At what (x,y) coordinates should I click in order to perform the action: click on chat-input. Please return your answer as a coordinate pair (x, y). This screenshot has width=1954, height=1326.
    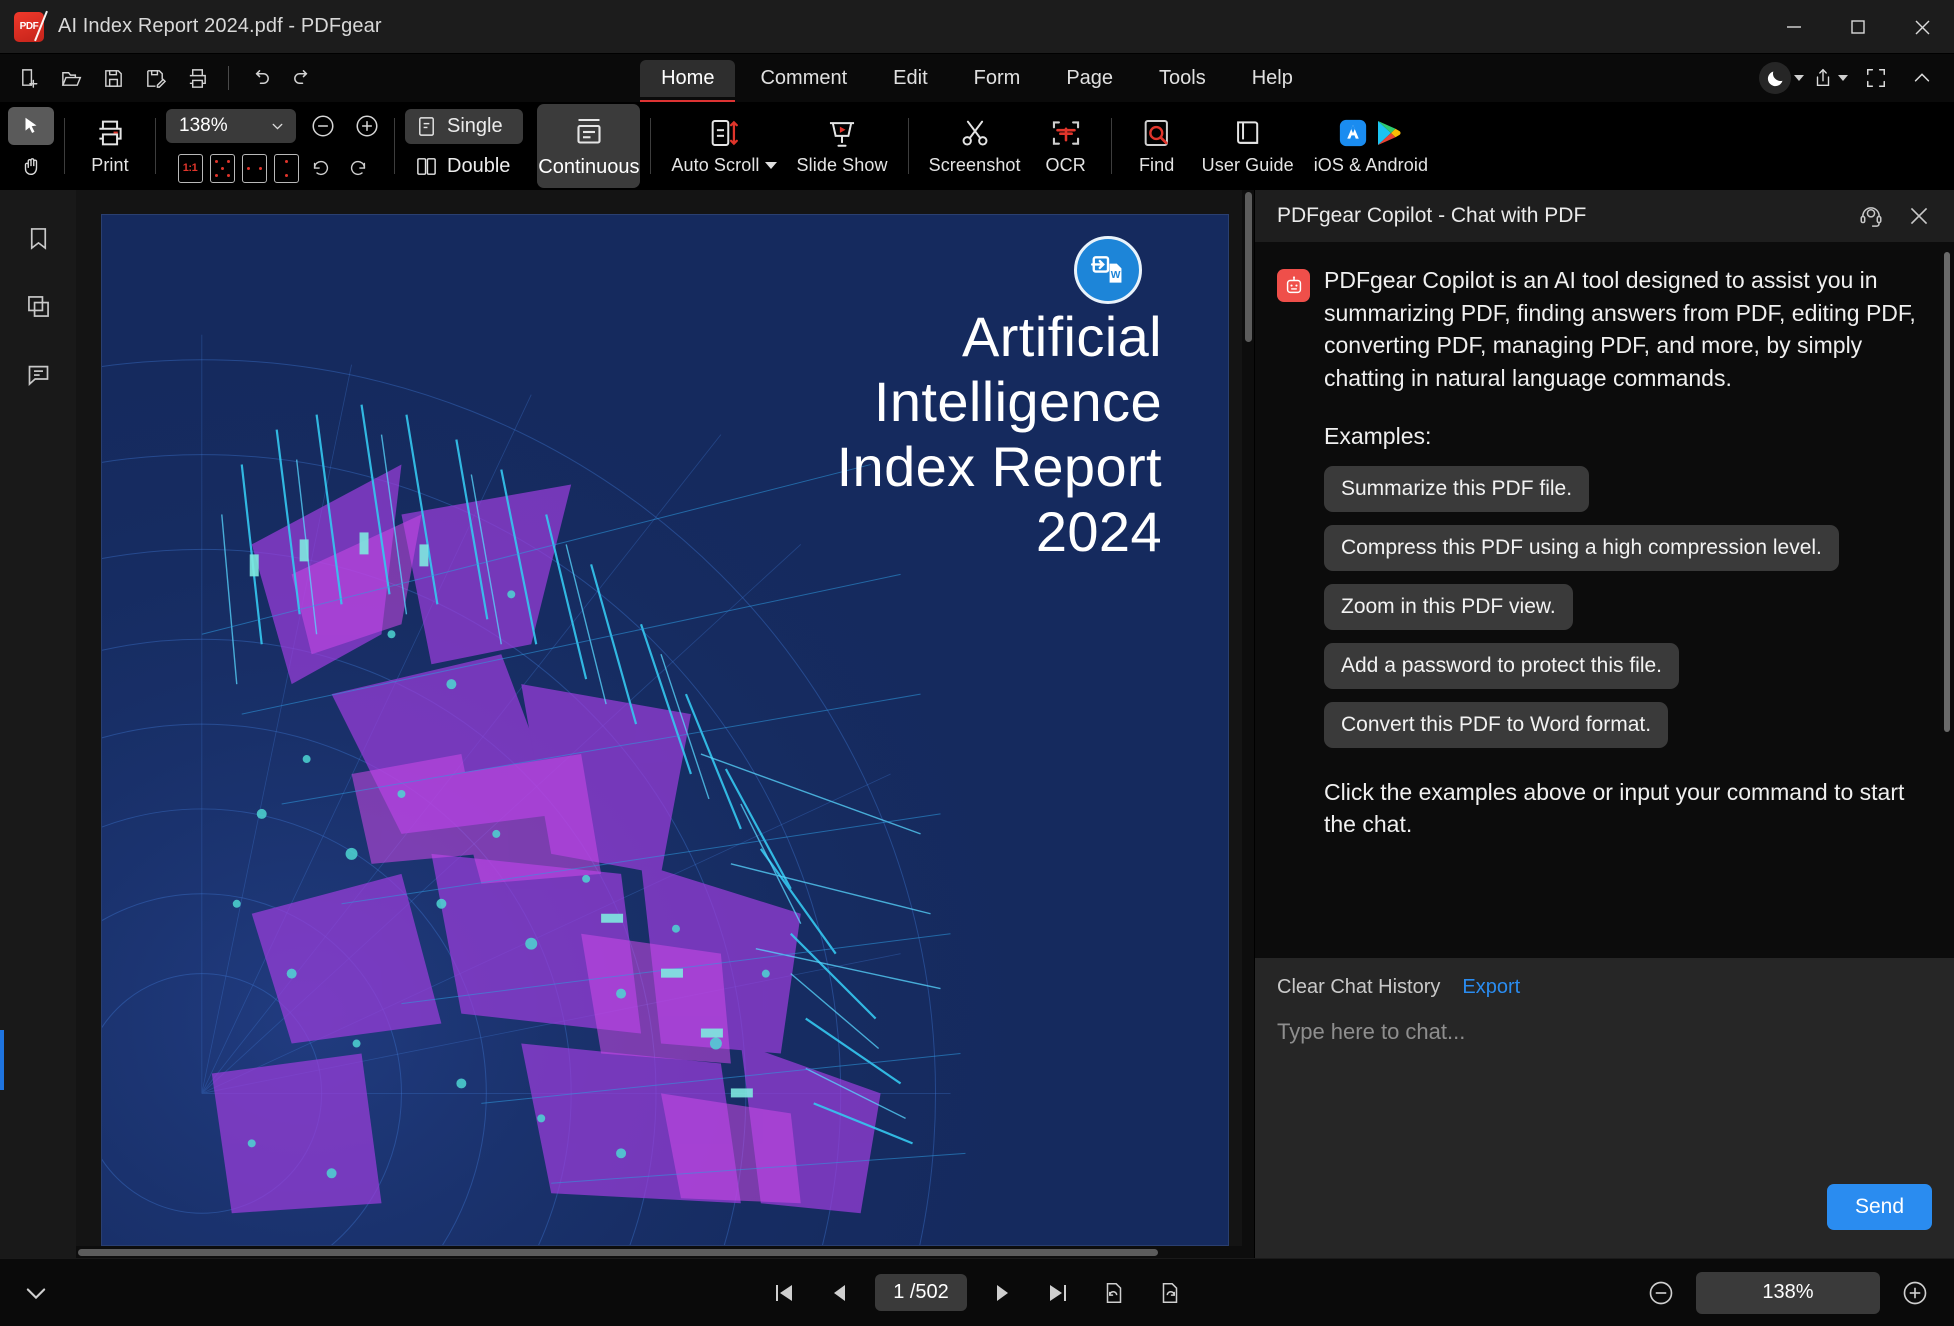
    Looking at the image, I should click on (1604, 1032).